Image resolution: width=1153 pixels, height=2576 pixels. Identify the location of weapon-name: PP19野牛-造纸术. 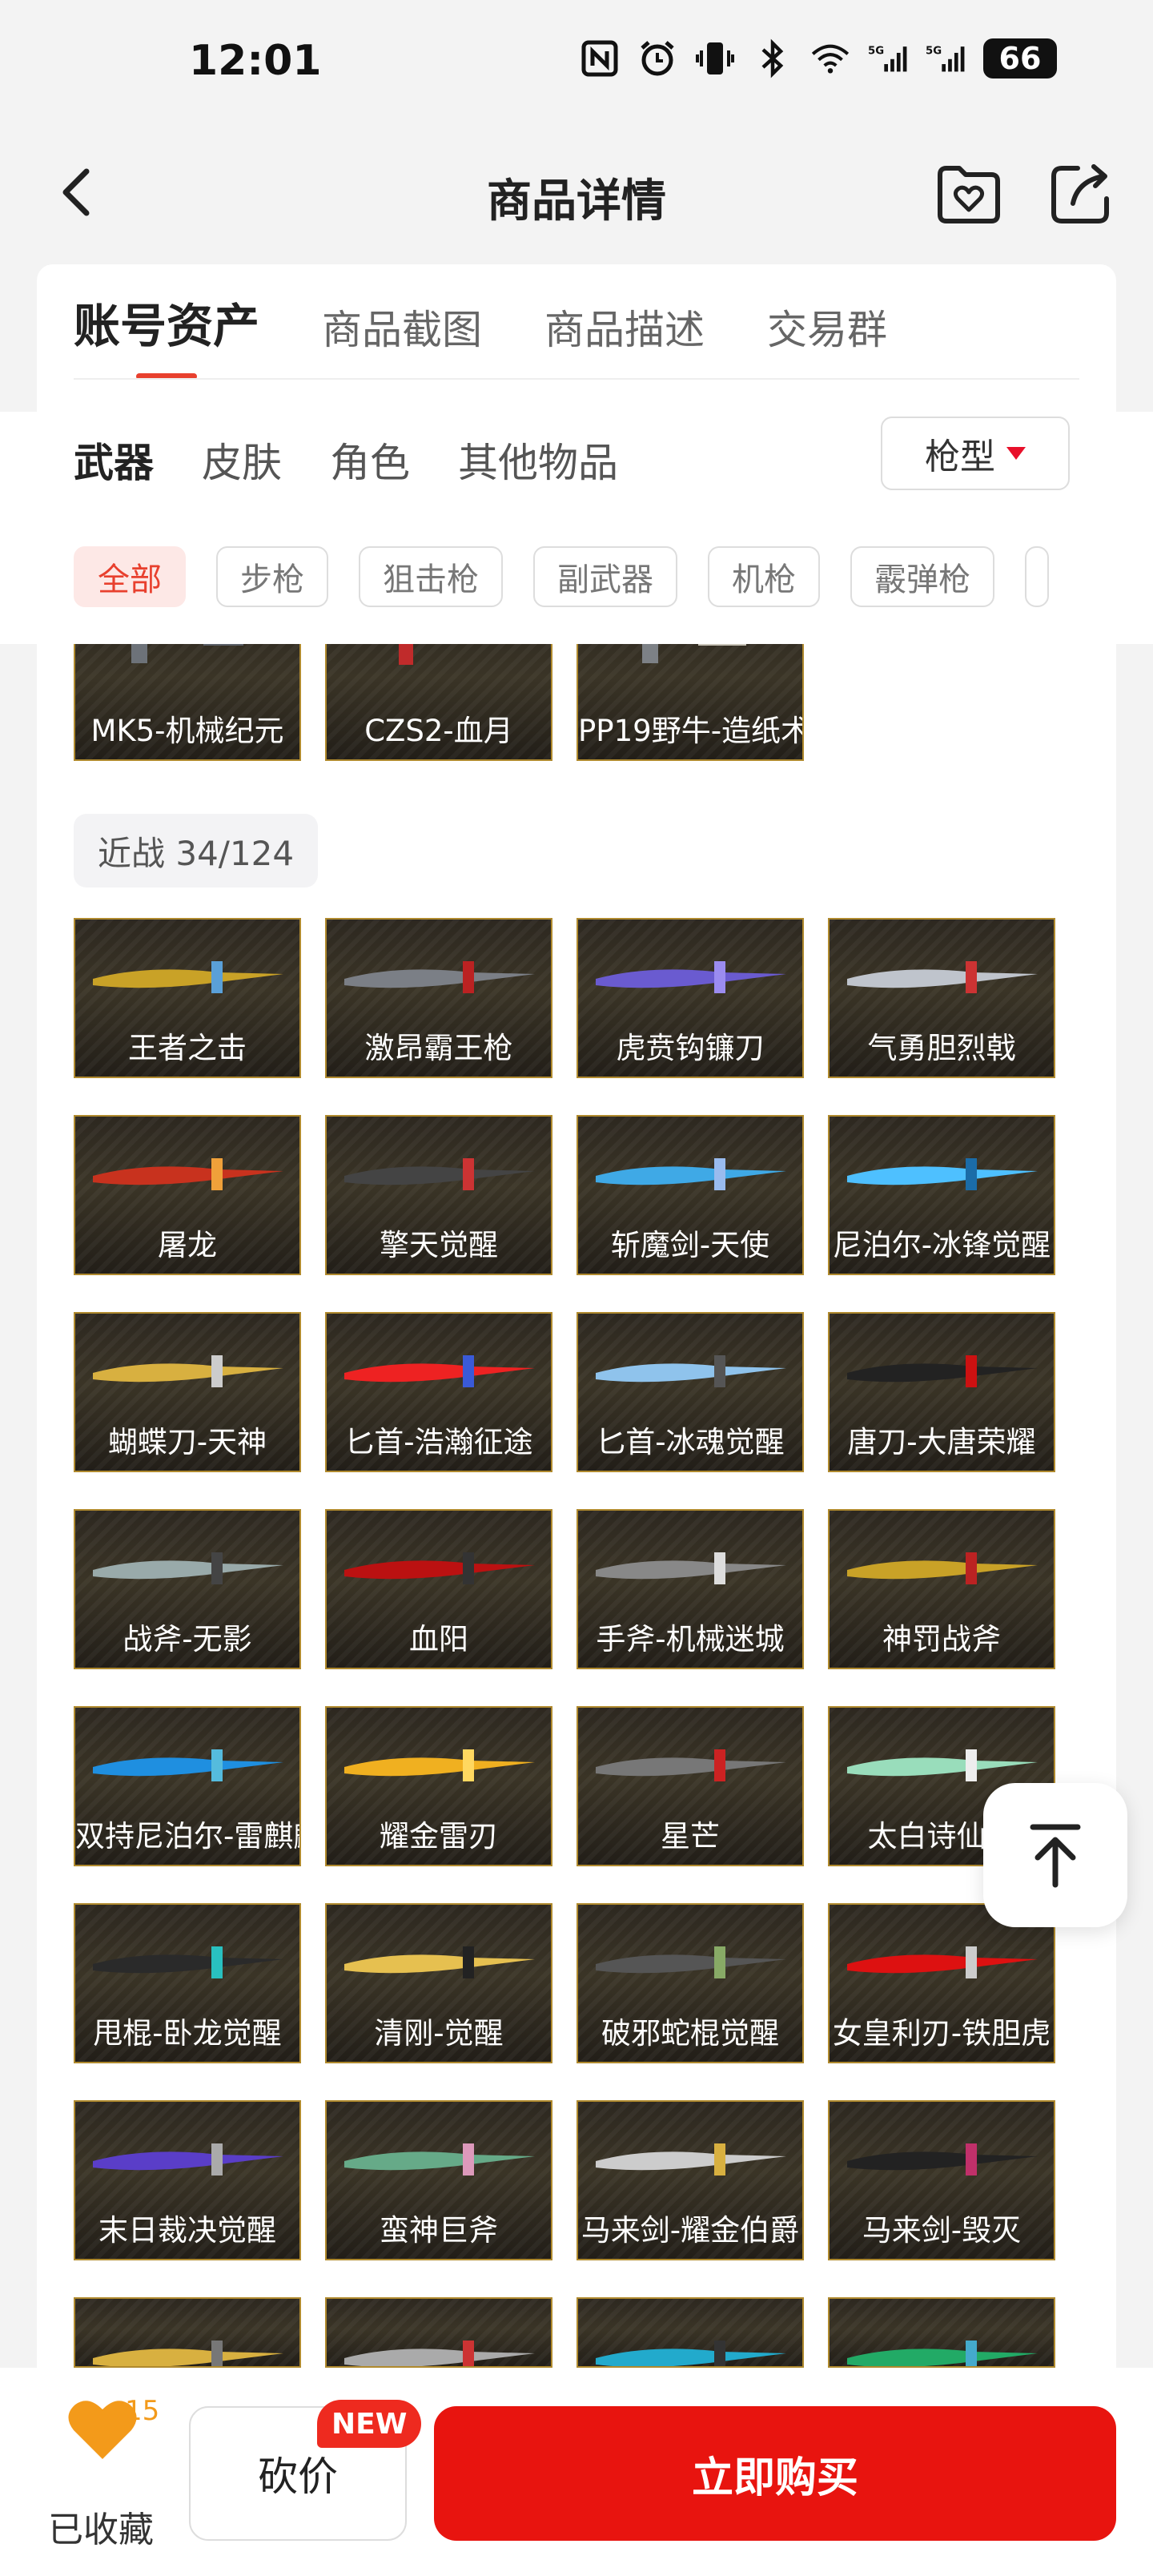
(690, 731).